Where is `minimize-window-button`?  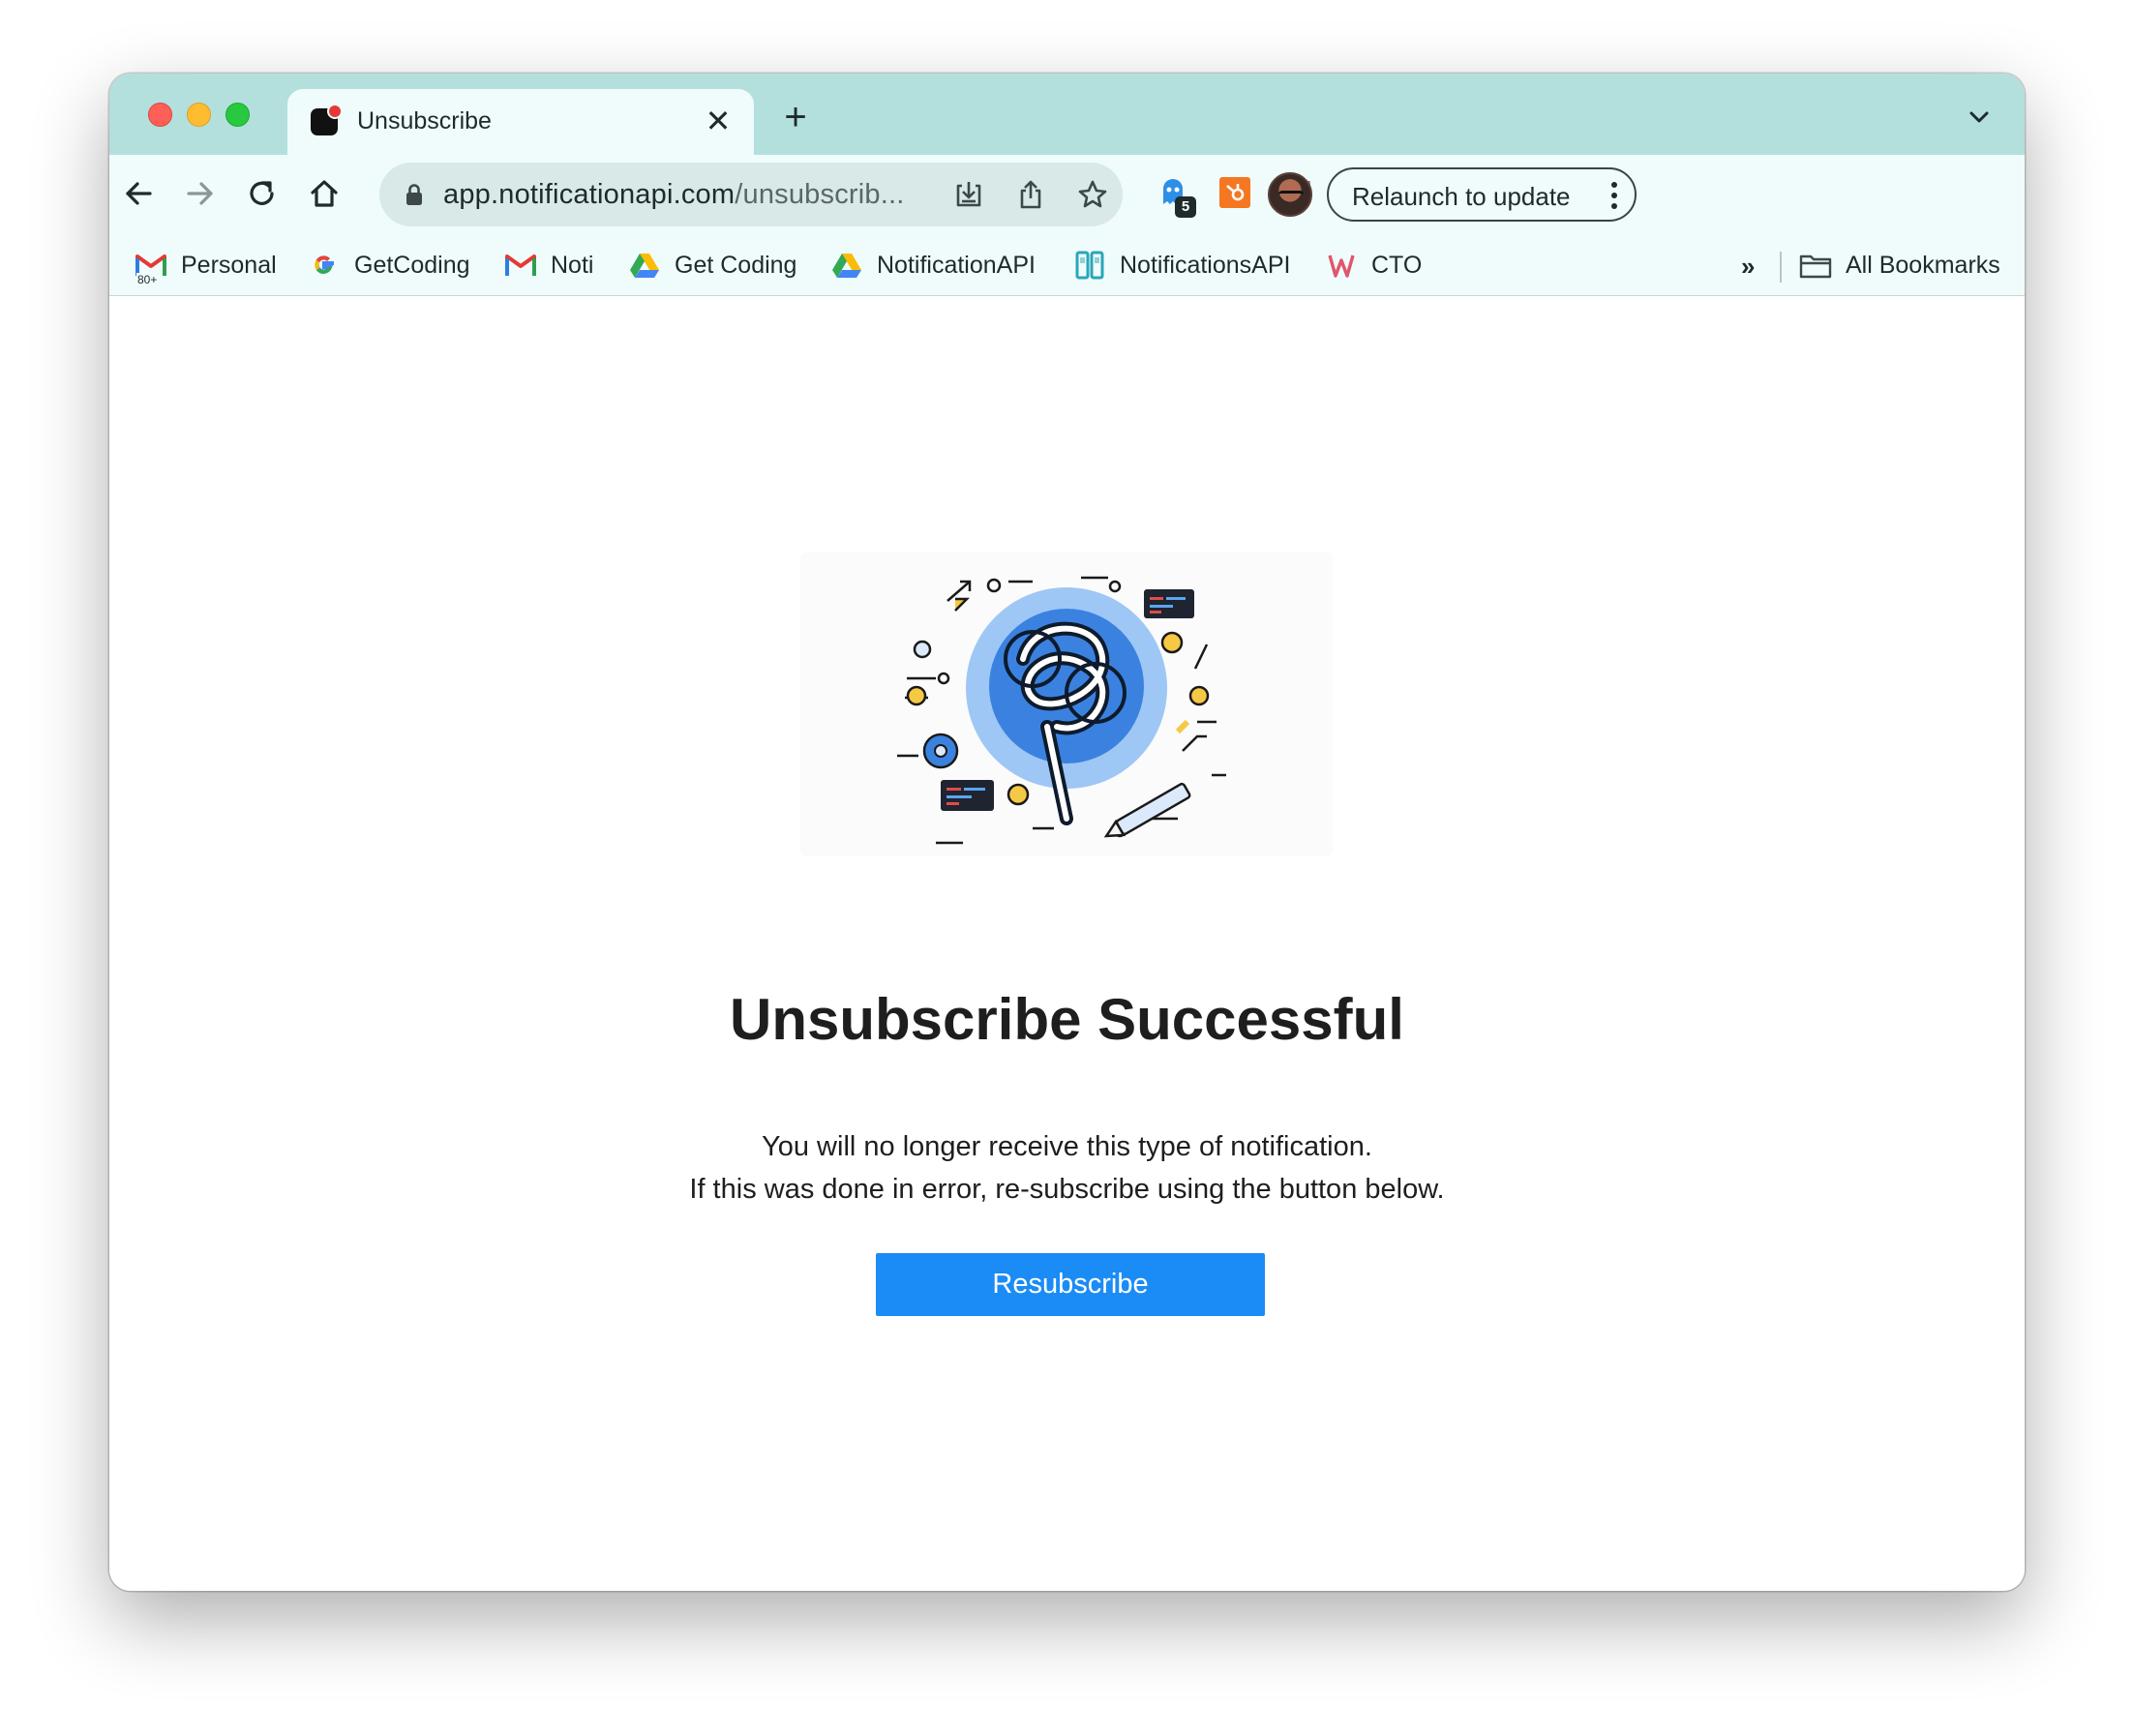 minimize-window-button is located at coordinates (199, 115).